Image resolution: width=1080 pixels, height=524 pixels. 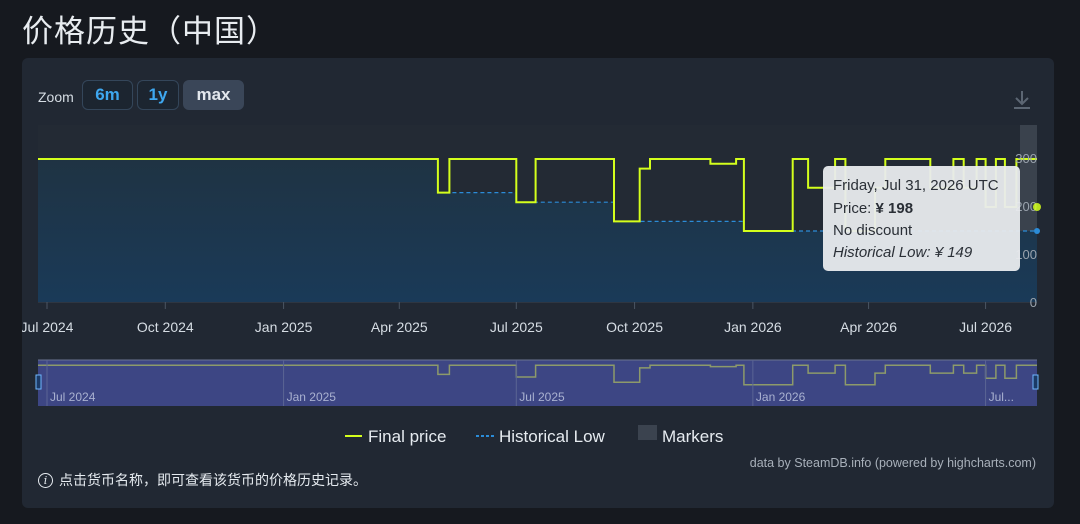 What do you see at coordinates (854, 208) in the screenshot?
I see `tooltip-price-label: Price:` at bounding box center [854, 208].